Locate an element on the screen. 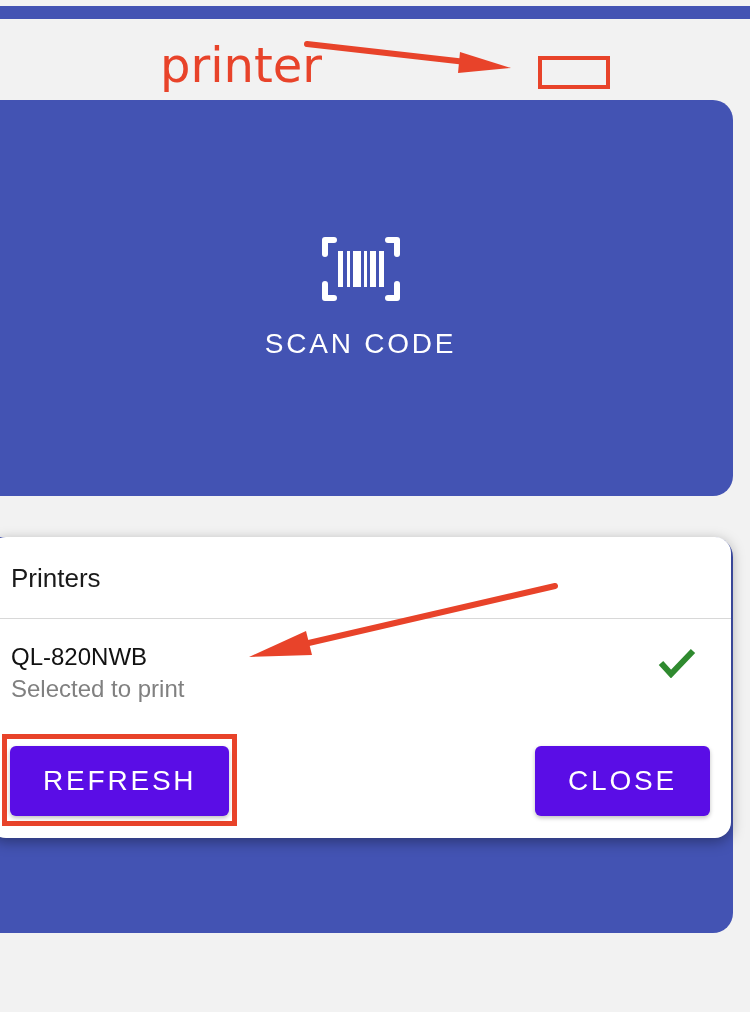 This screenshot has width=750, height=1012. highlight-box is located at coordinates (574, 72).